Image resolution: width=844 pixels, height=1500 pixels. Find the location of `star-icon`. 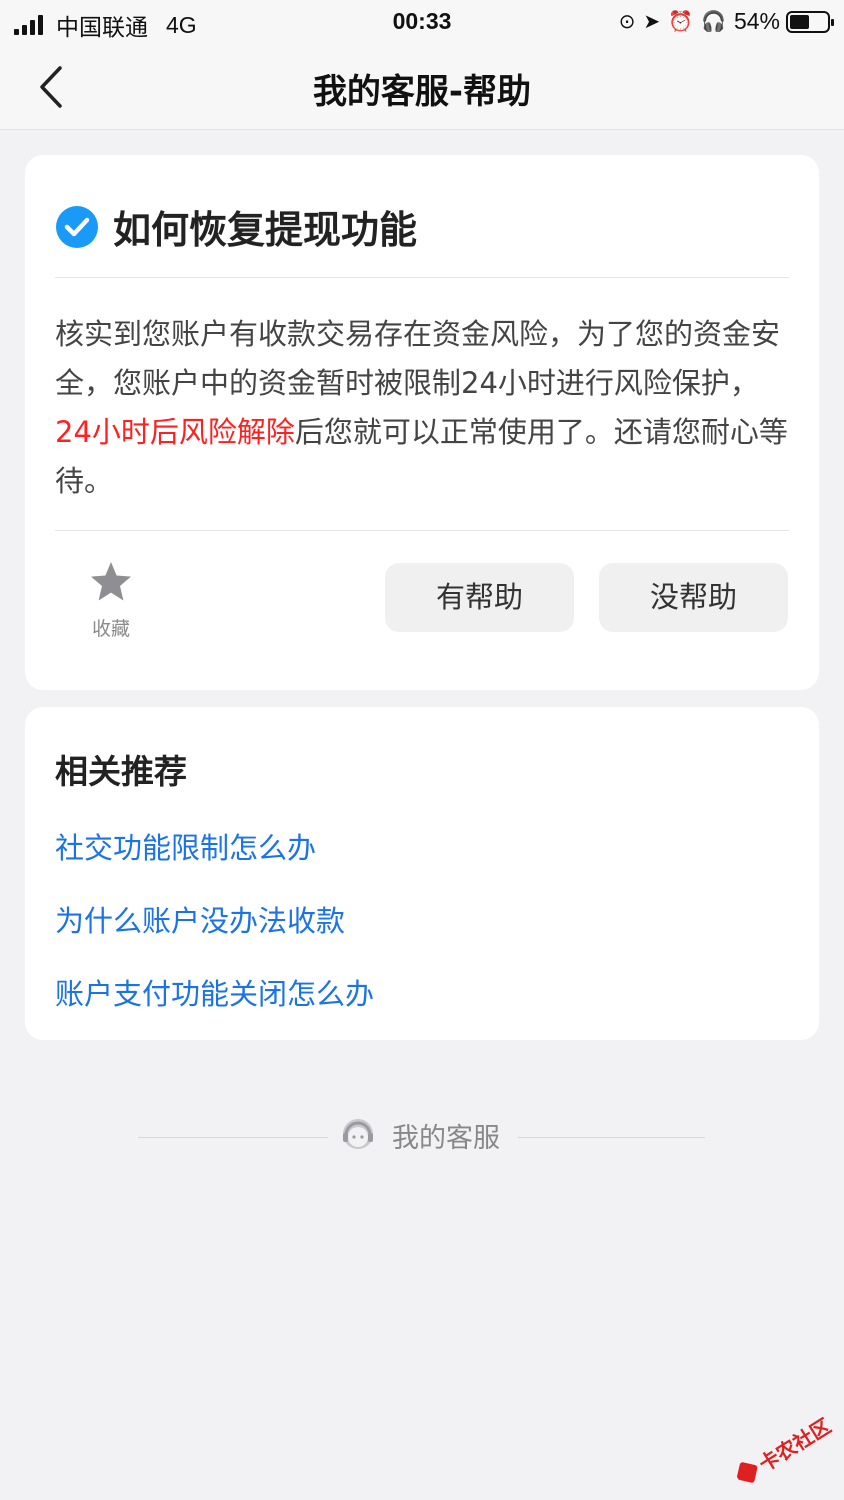

star-icon is located at coordinates (111, 581).